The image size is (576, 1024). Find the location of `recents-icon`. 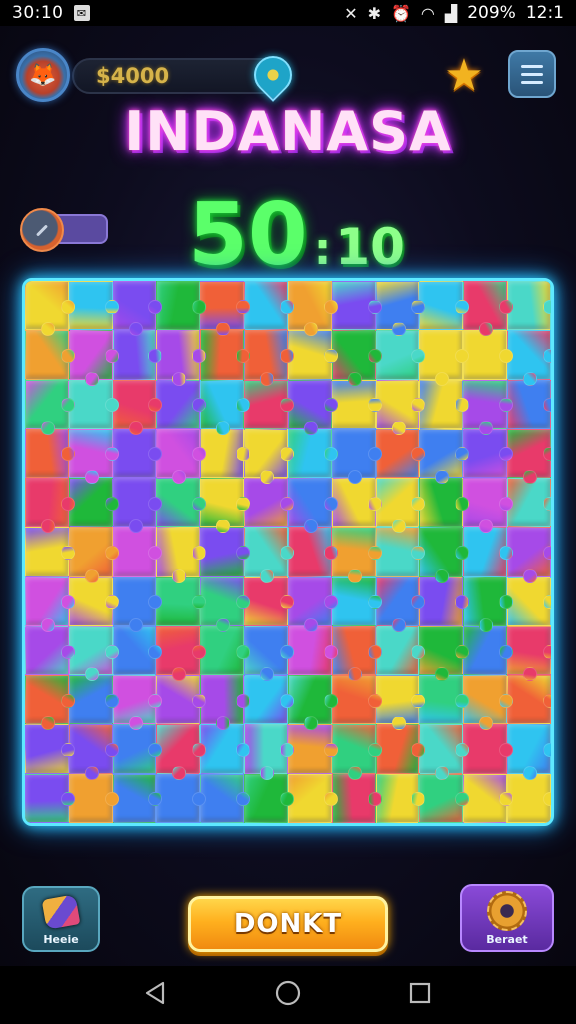

recents-icon is located at coordinates (420, 995).